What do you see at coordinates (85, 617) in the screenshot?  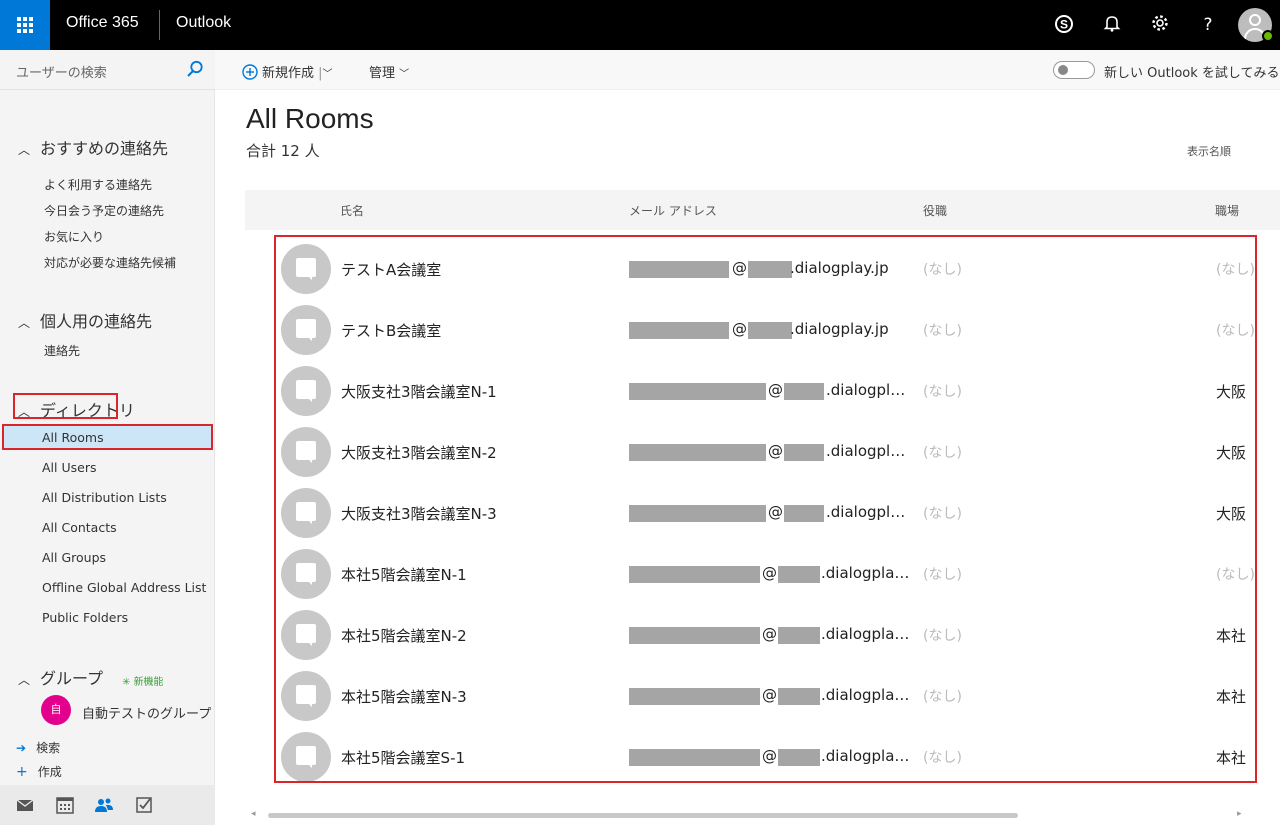 I see `nav-item-public-folders: Public Folders` at bounding box center [85, 617].